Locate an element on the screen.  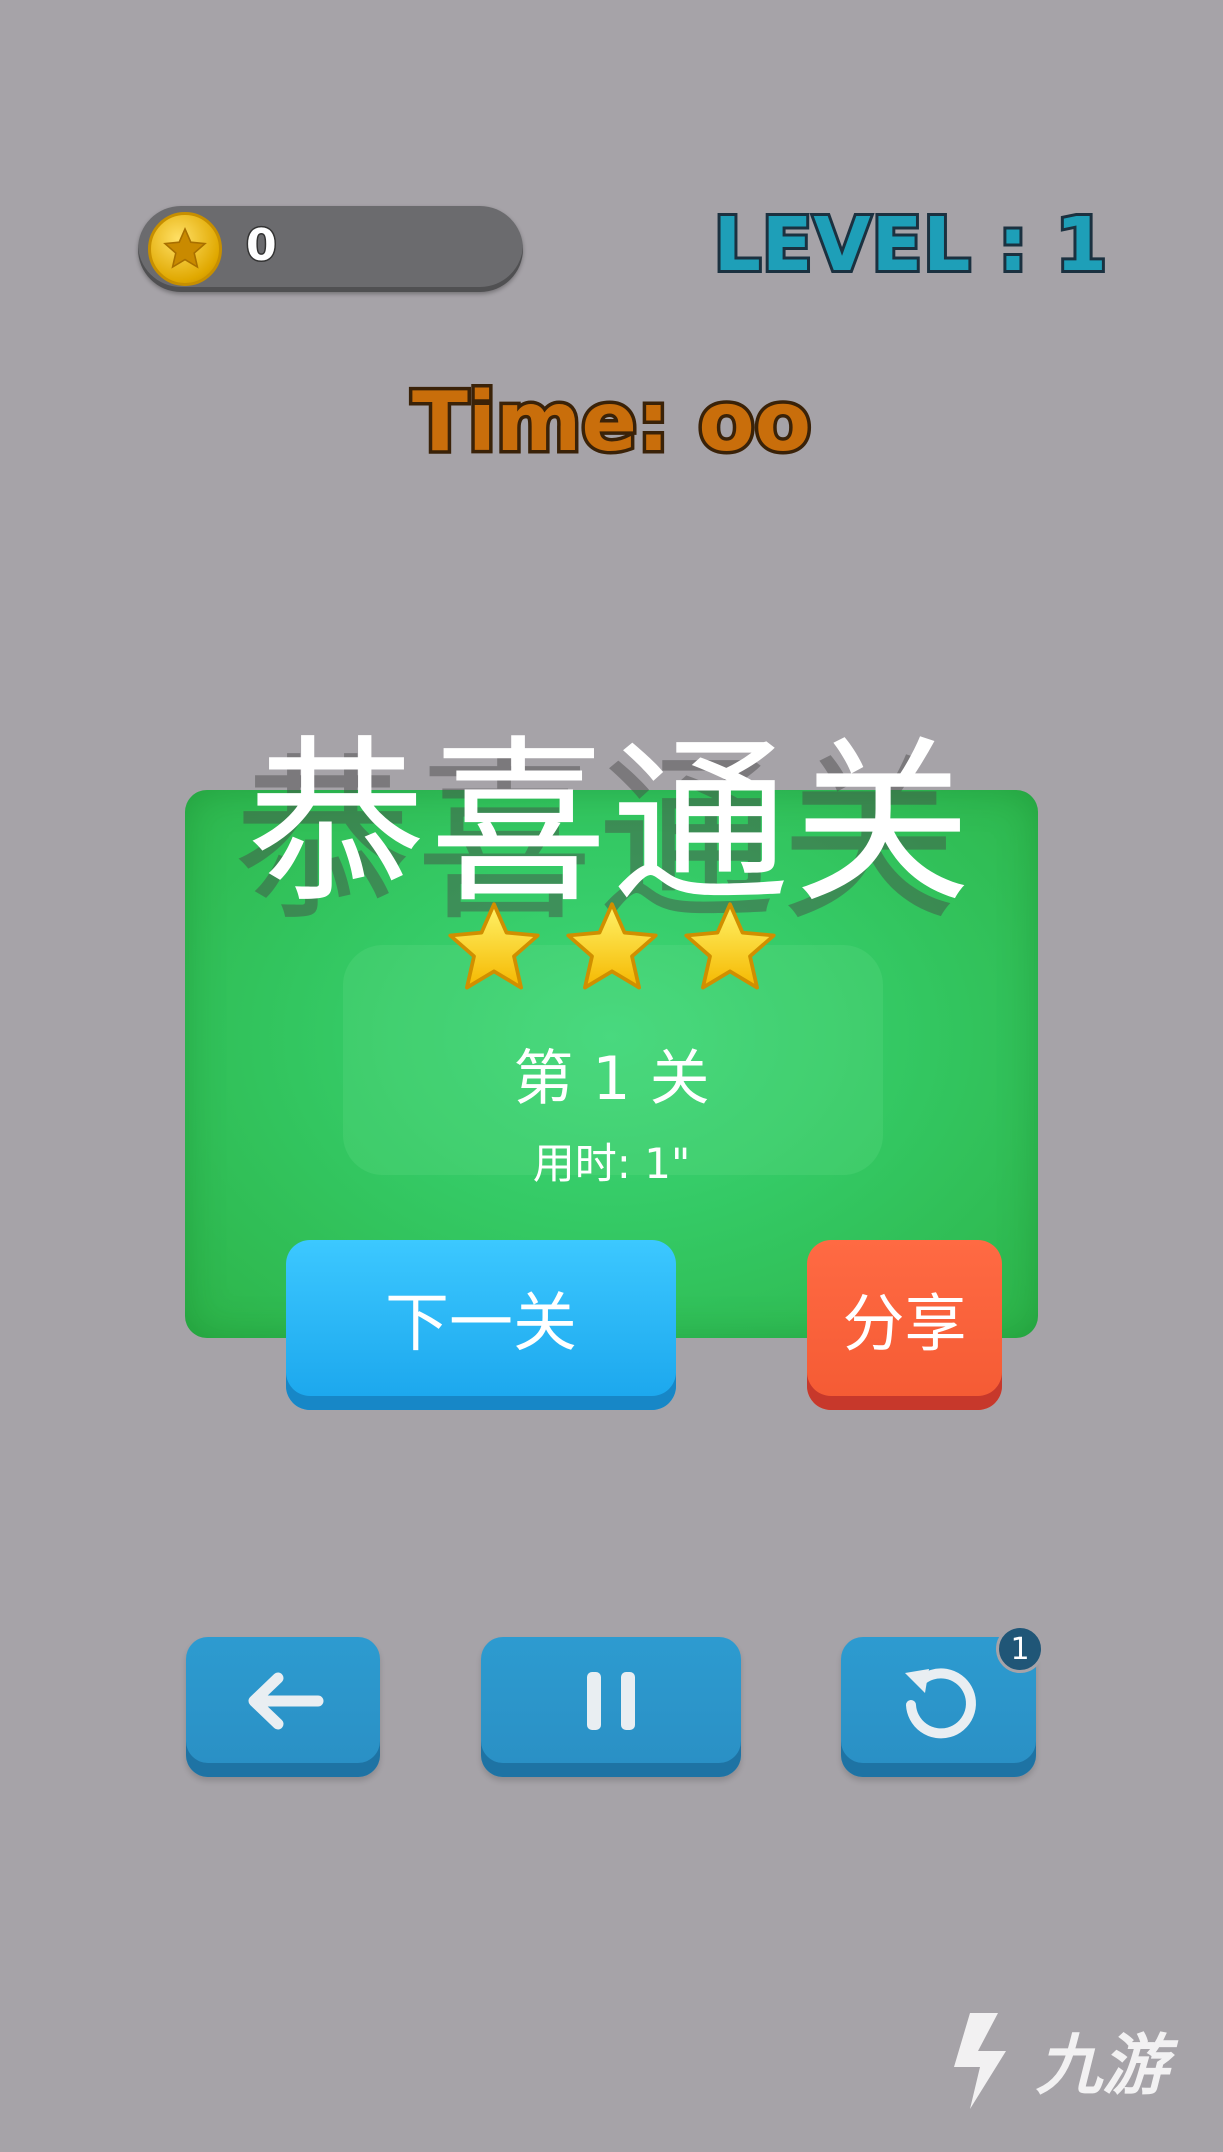
star-rating is located at coordinates (611, 948).